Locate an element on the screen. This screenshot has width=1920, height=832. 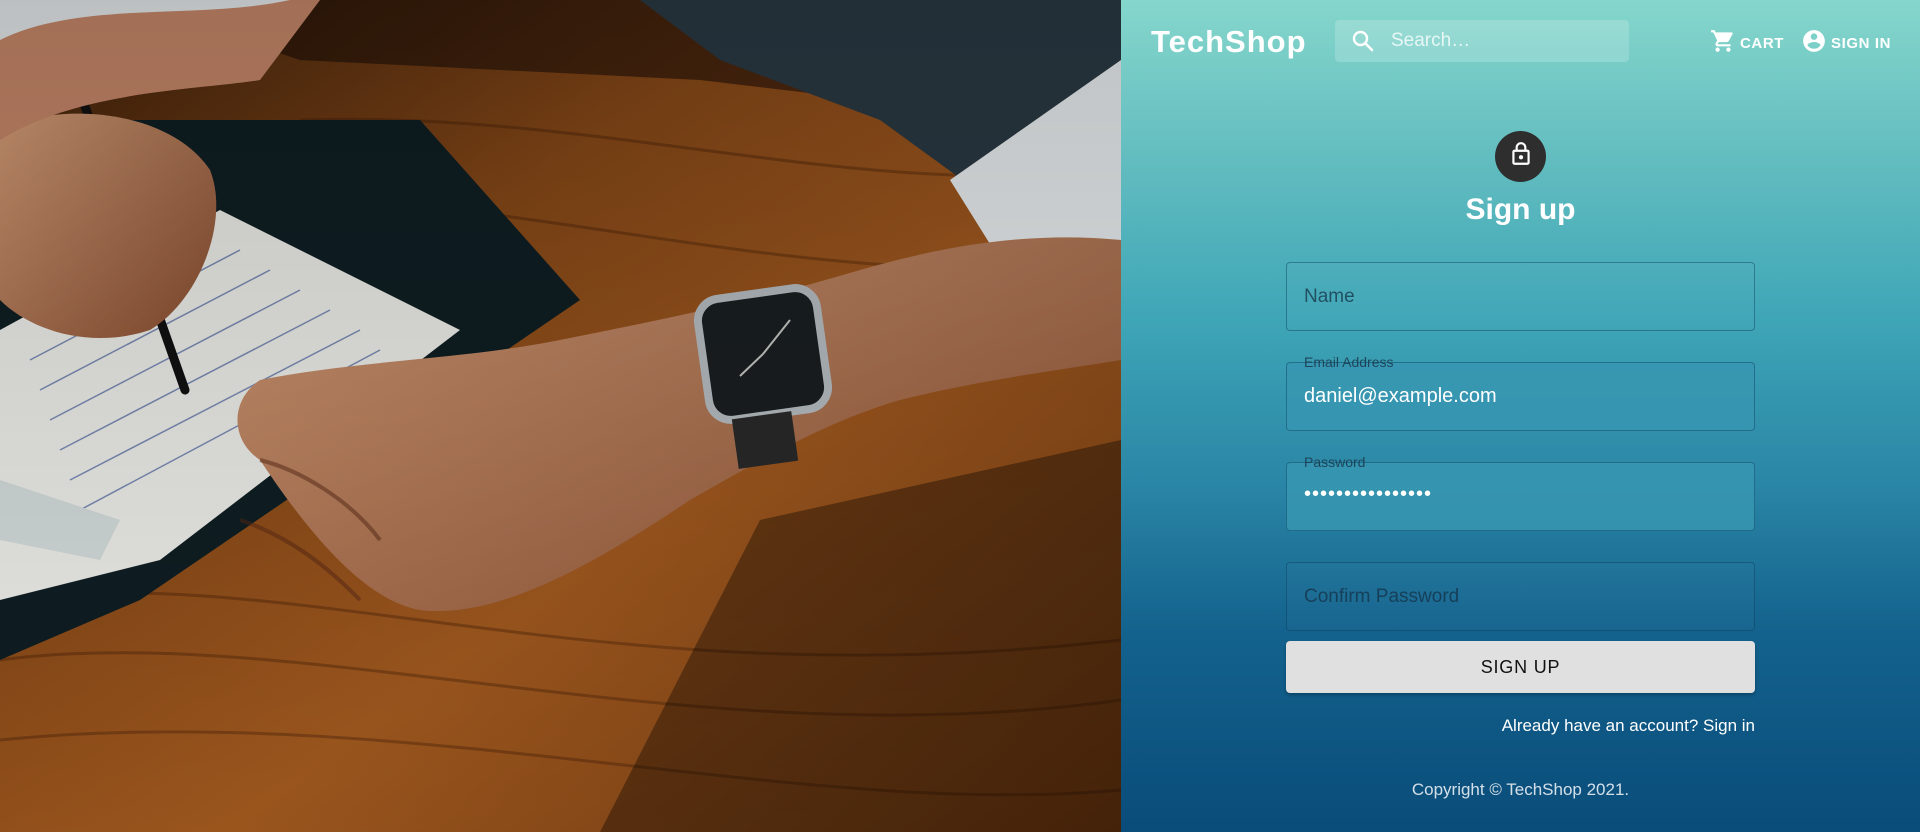
lock-avatar is located at coordinates (1520, 156).